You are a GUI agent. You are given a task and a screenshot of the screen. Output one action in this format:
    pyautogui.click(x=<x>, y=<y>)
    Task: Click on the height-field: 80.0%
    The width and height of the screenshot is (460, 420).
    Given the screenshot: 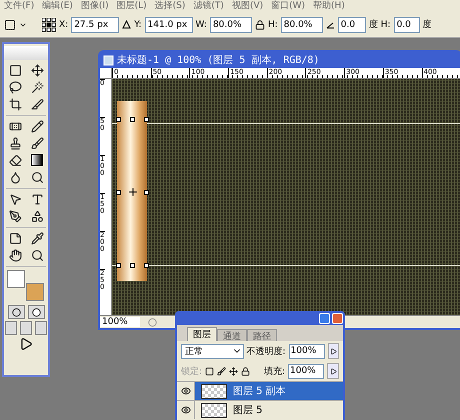 What is the action you would take?
    pyautogui.click(x=301, y=24)
    